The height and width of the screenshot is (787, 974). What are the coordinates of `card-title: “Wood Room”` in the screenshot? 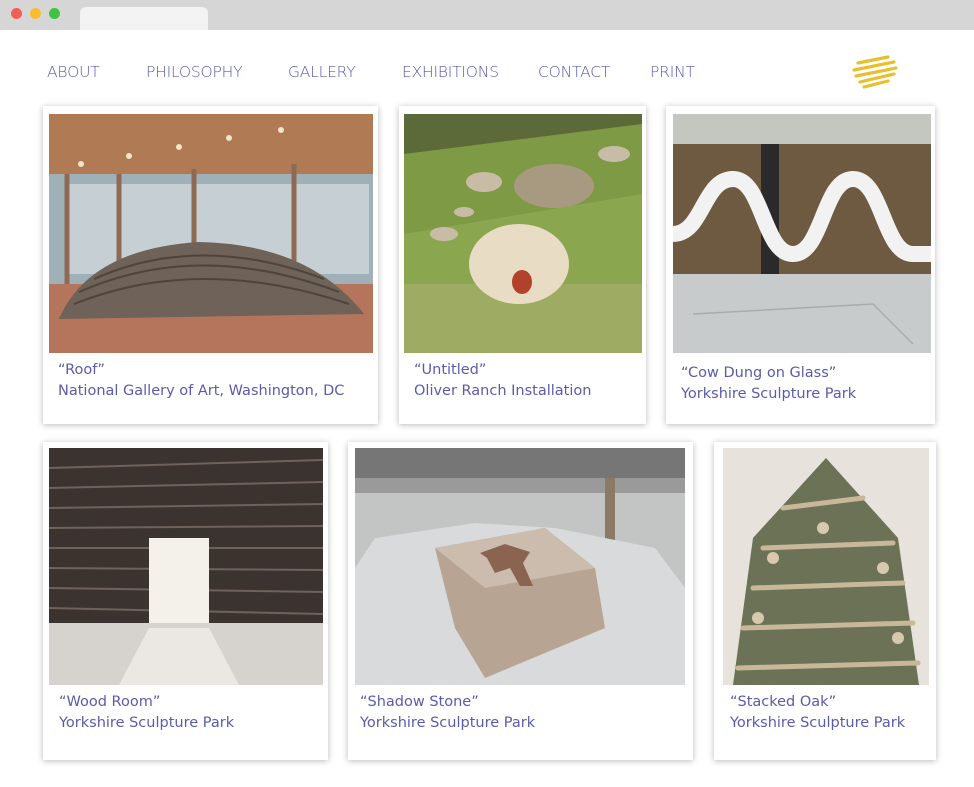 It's located at (110, 702).